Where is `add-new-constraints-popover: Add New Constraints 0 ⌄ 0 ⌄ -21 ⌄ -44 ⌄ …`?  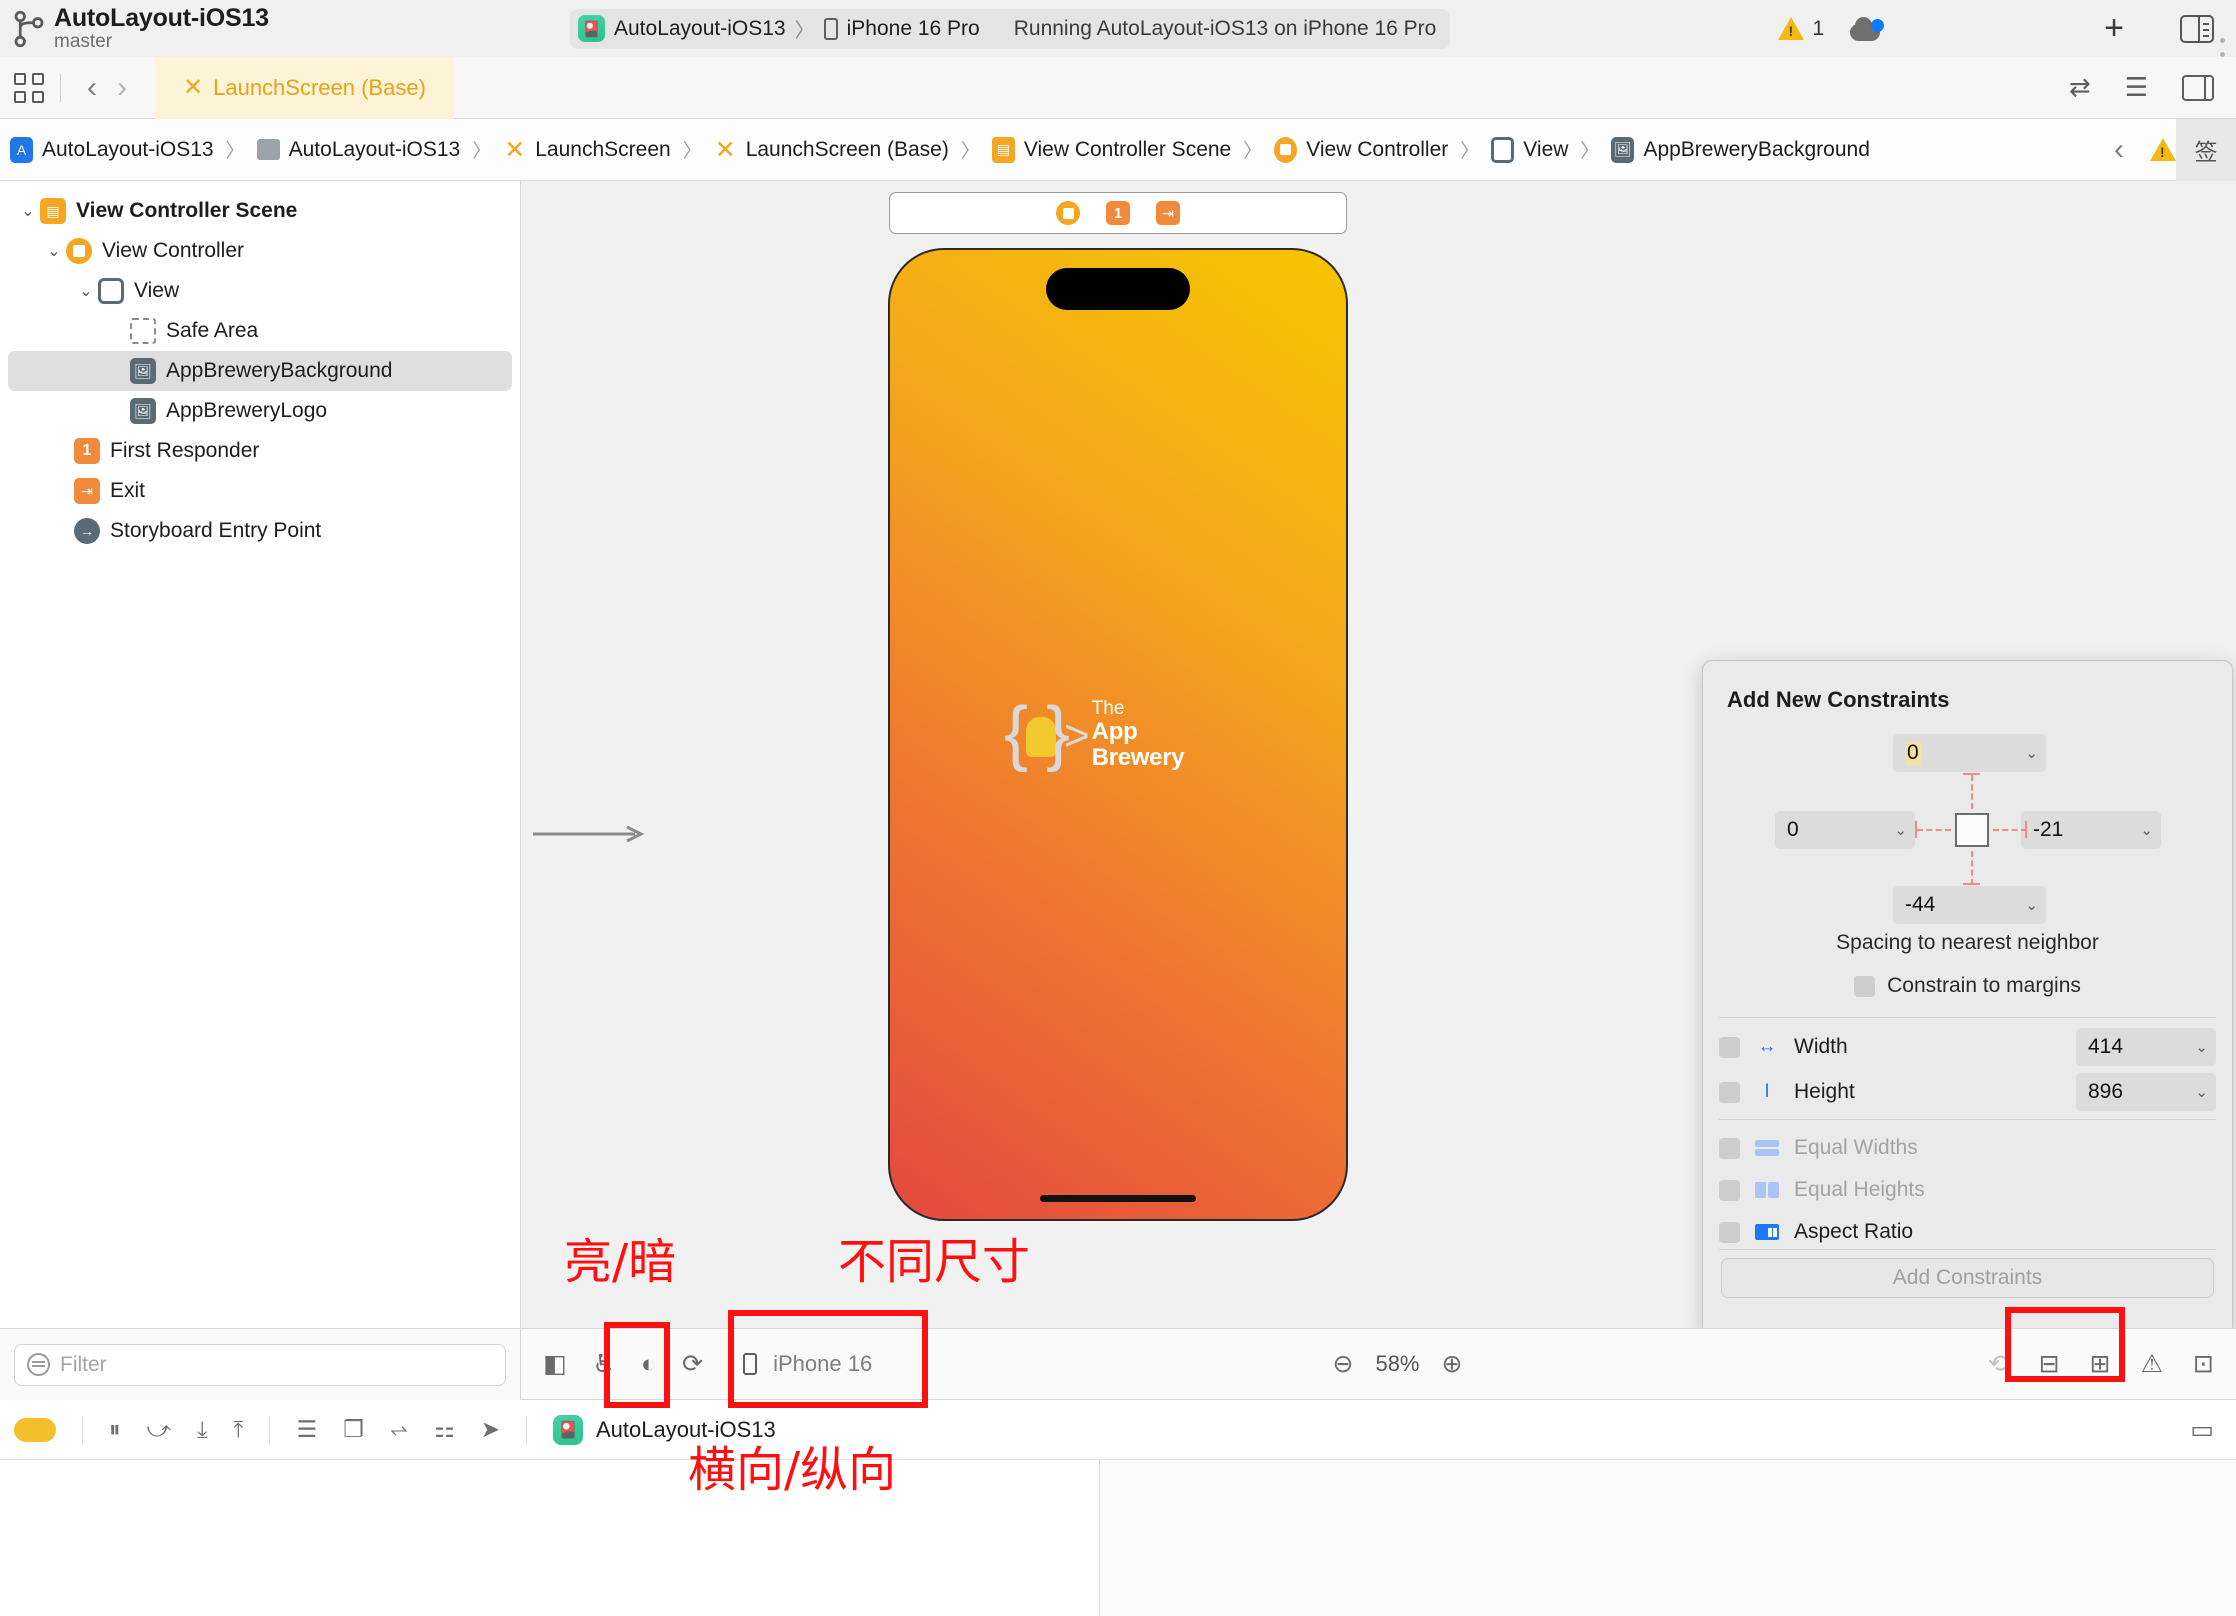 add-new-constraints-popover: Add New Constraints 0 ⌄ 0 ⌄ -21 ⌄ -44 ⌄ … is located at coordinates (1967, 998).